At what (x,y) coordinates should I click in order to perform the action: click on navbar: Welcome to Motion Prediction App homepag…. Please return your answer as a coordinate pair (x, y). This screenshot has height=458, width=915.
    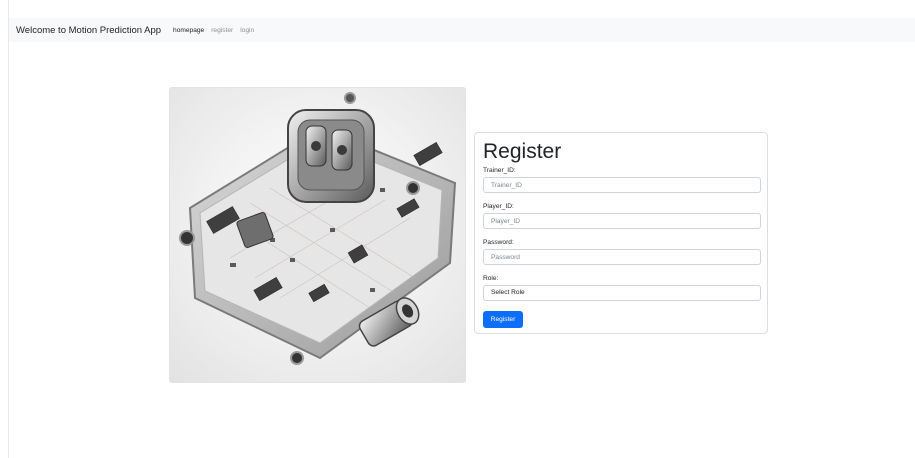
    Looking at the image, I should click on (462, 30).